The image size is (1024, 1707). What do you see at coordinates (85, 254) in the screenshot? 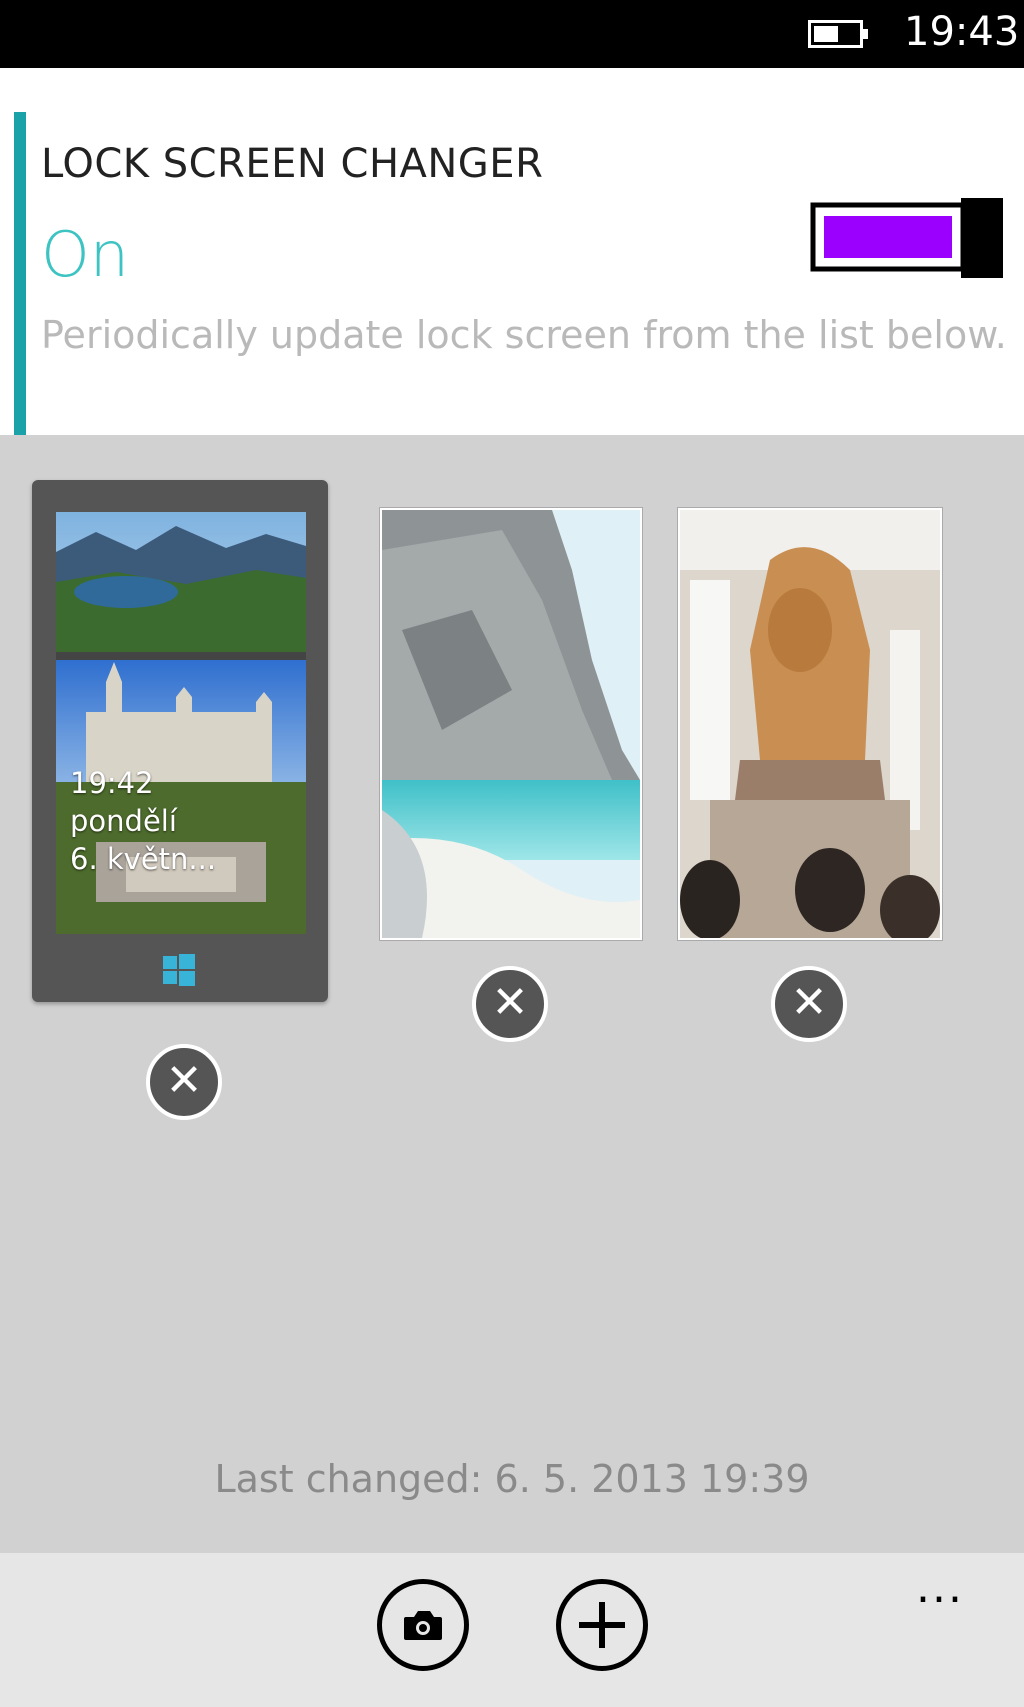
I see `toggle-state-label: On` at bounding box center [85, 254].